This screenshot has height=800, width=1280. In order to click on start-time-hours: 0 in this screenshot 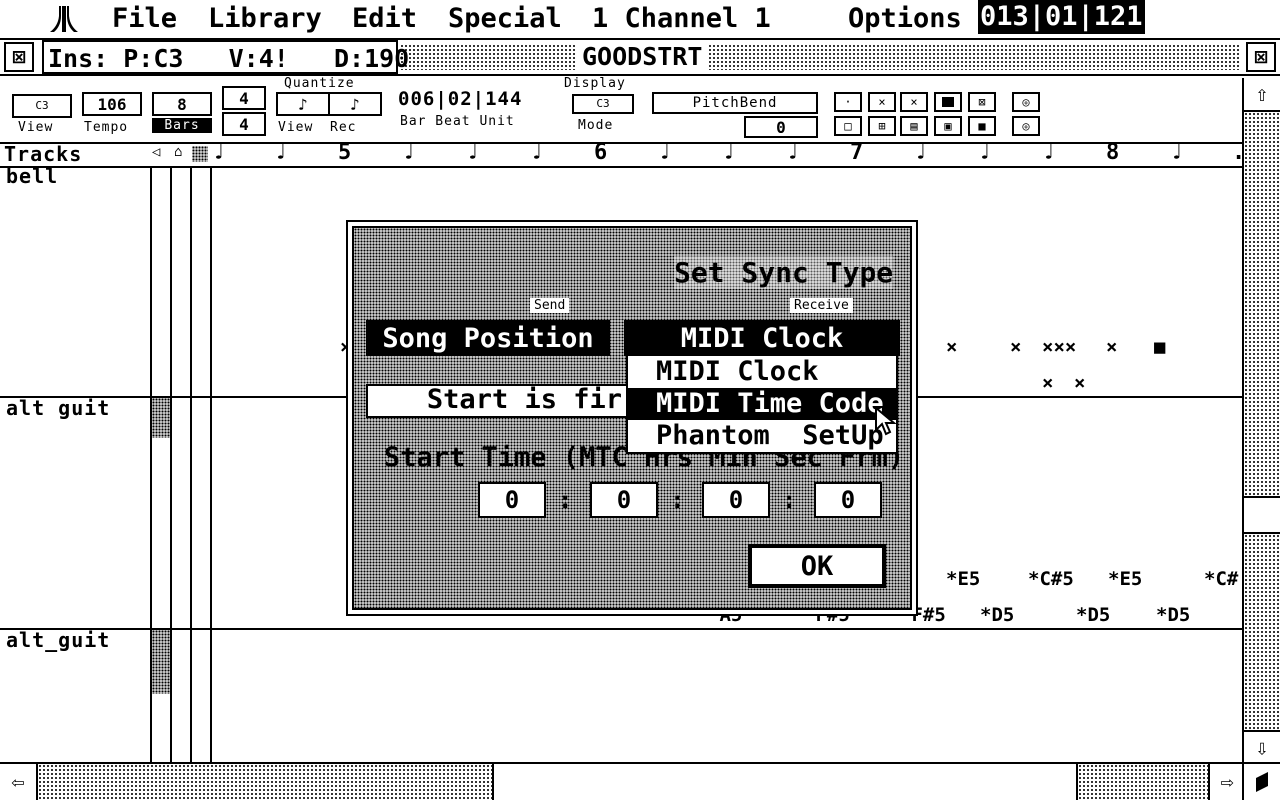, I will do `click(512, 500)`.